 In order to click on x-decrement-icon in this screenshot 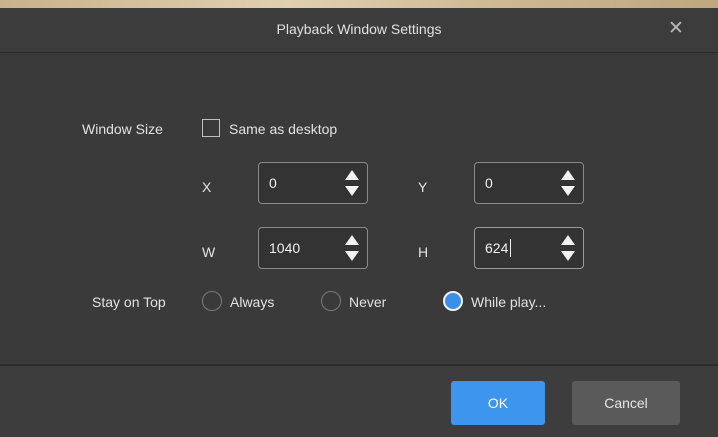, I will do `click(352, 191)`.